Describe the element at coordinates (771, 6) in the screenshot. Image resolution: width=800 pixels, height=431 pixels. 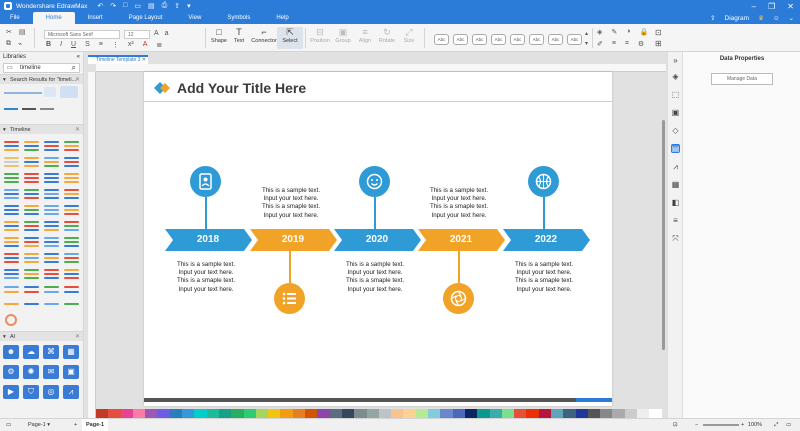
I see `maximize-icon: ❐` at that location.